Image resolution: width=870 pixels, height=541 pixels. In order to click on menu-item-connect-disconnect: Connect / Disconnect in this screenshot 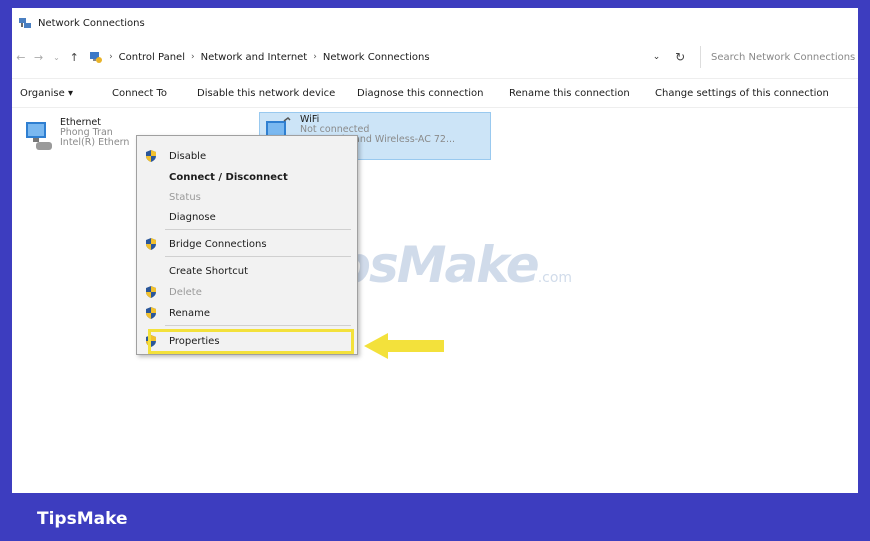, I will do `click(247, 177)`.